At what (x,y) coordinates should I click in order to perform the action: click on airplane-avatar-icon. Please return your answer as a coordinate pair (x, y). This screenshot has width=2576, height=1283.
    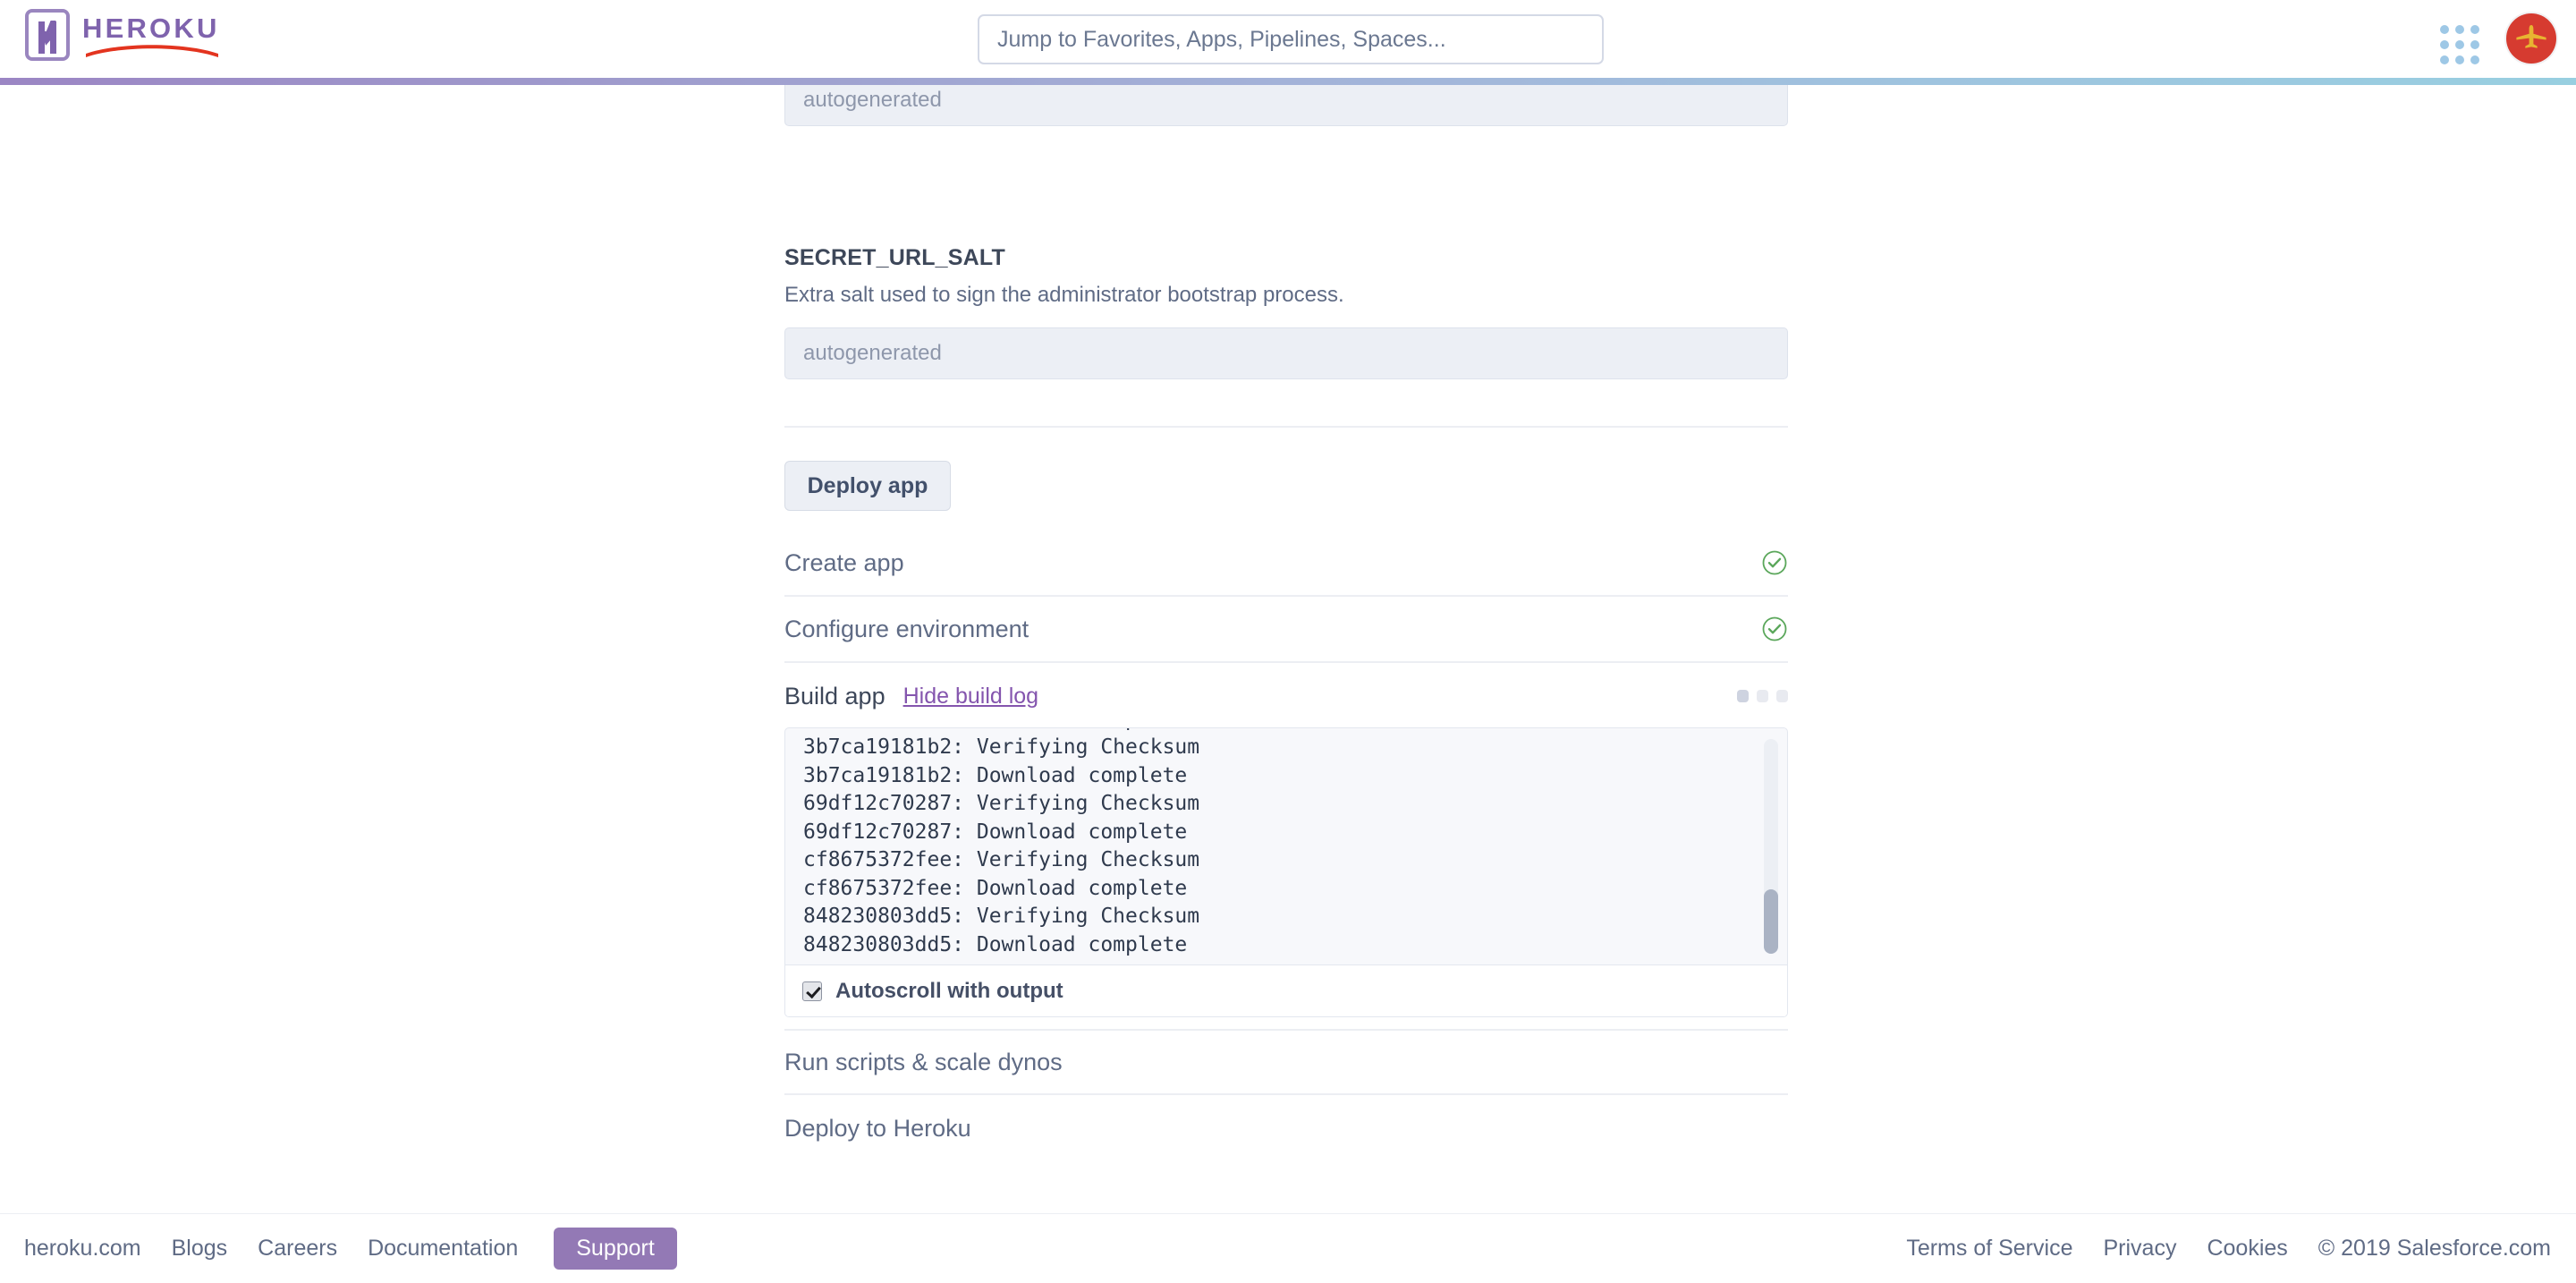
    Looking at the image, I should click on (2531, 36).